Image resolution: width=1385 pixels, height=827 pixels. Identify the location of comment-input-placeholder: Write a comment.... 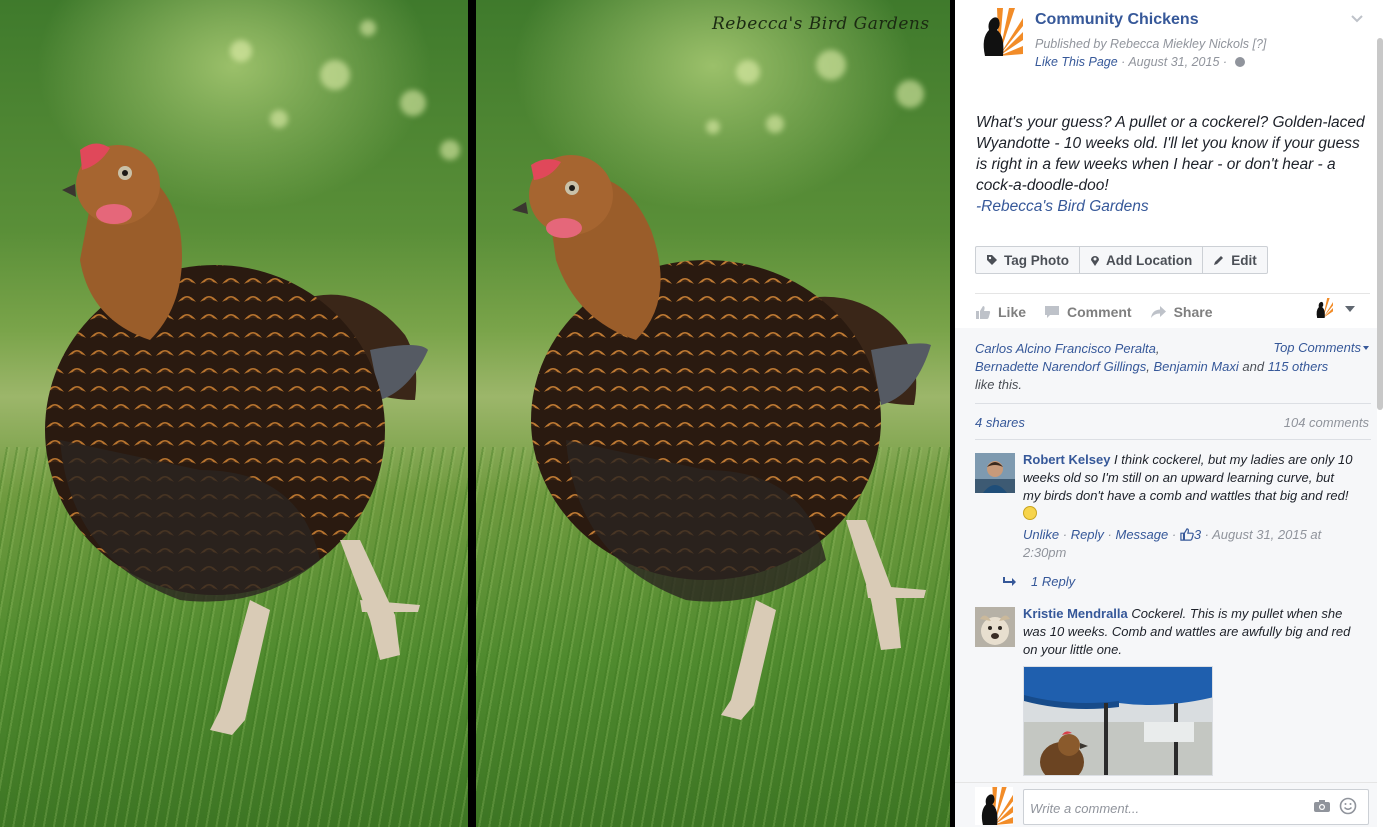
(1085, 808).